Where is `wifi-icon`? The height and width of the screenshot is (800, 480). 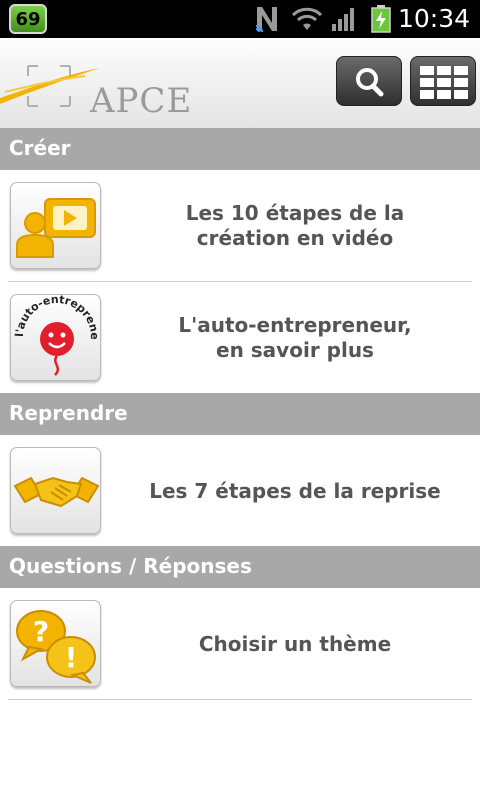 wifi-icon is located at coordinates (307, 18).